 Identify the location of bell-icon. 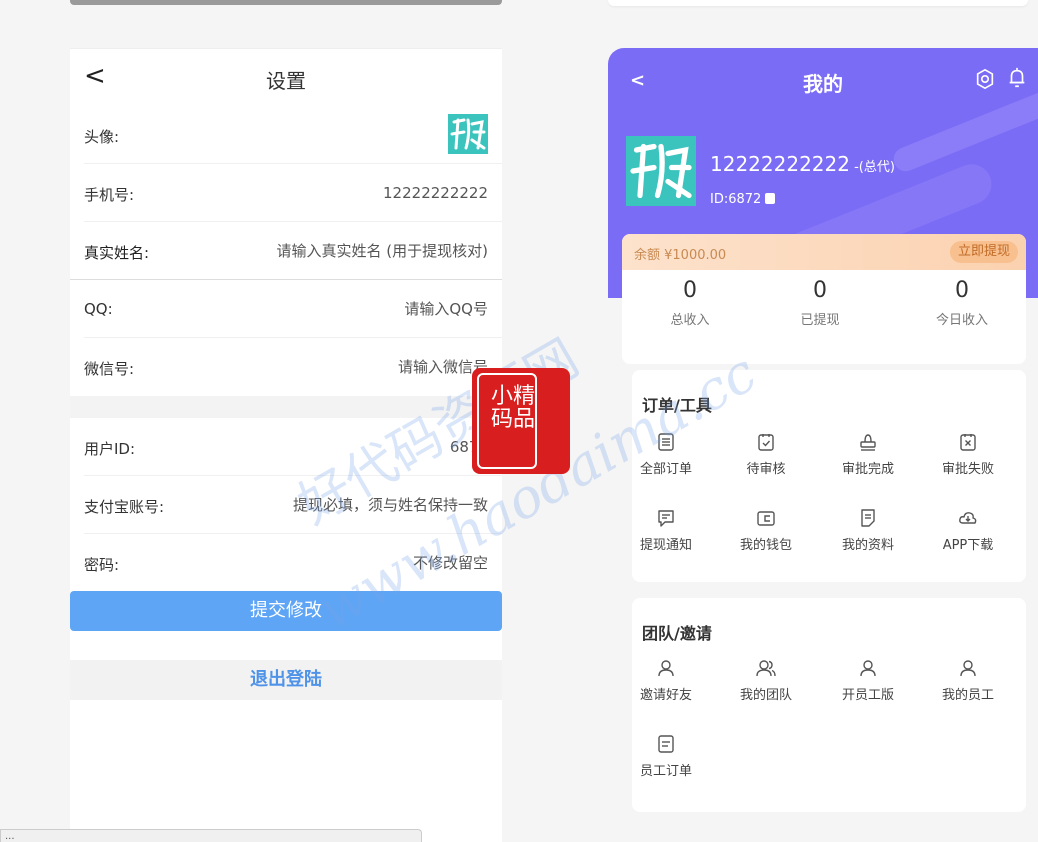
(1017, 78).